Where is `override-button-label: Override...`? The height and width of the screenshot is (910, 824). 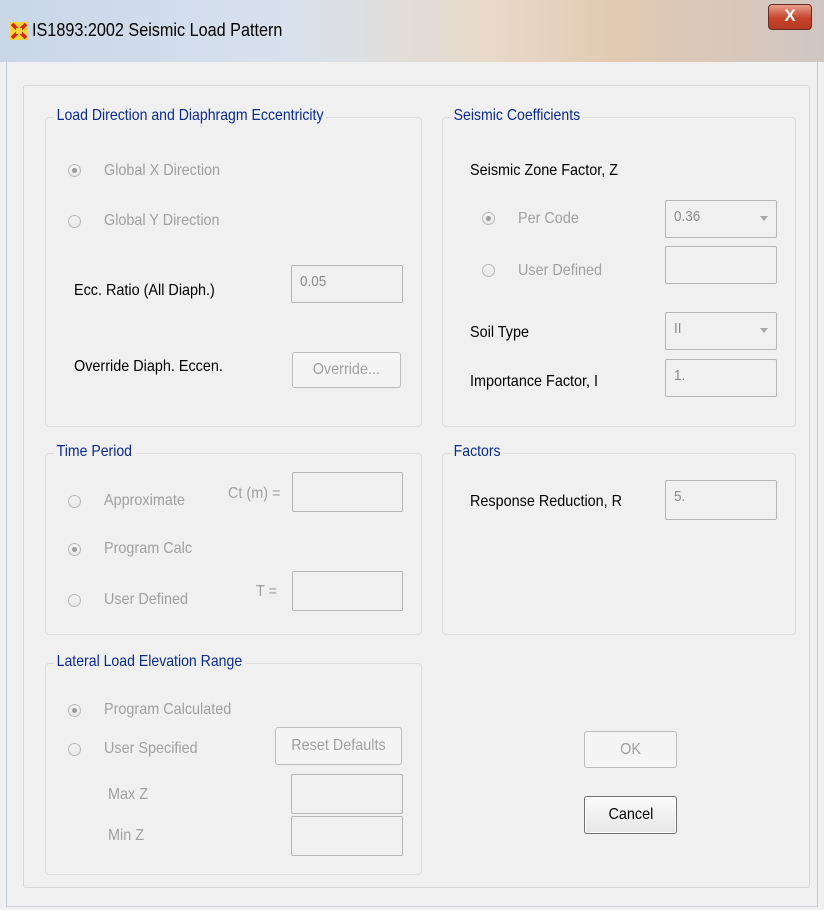 override-button-label: Override... is located at coordinates (346, 369).